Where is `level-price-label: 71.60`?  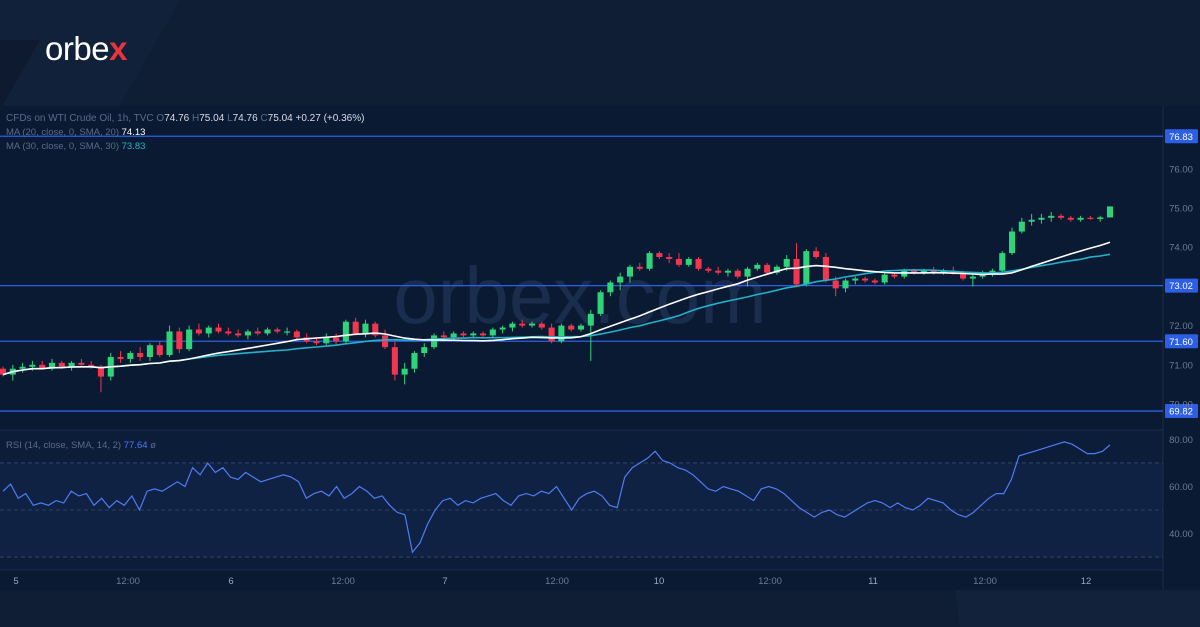 level-price-label: 71.60 is located at coordinates (1181, 342).